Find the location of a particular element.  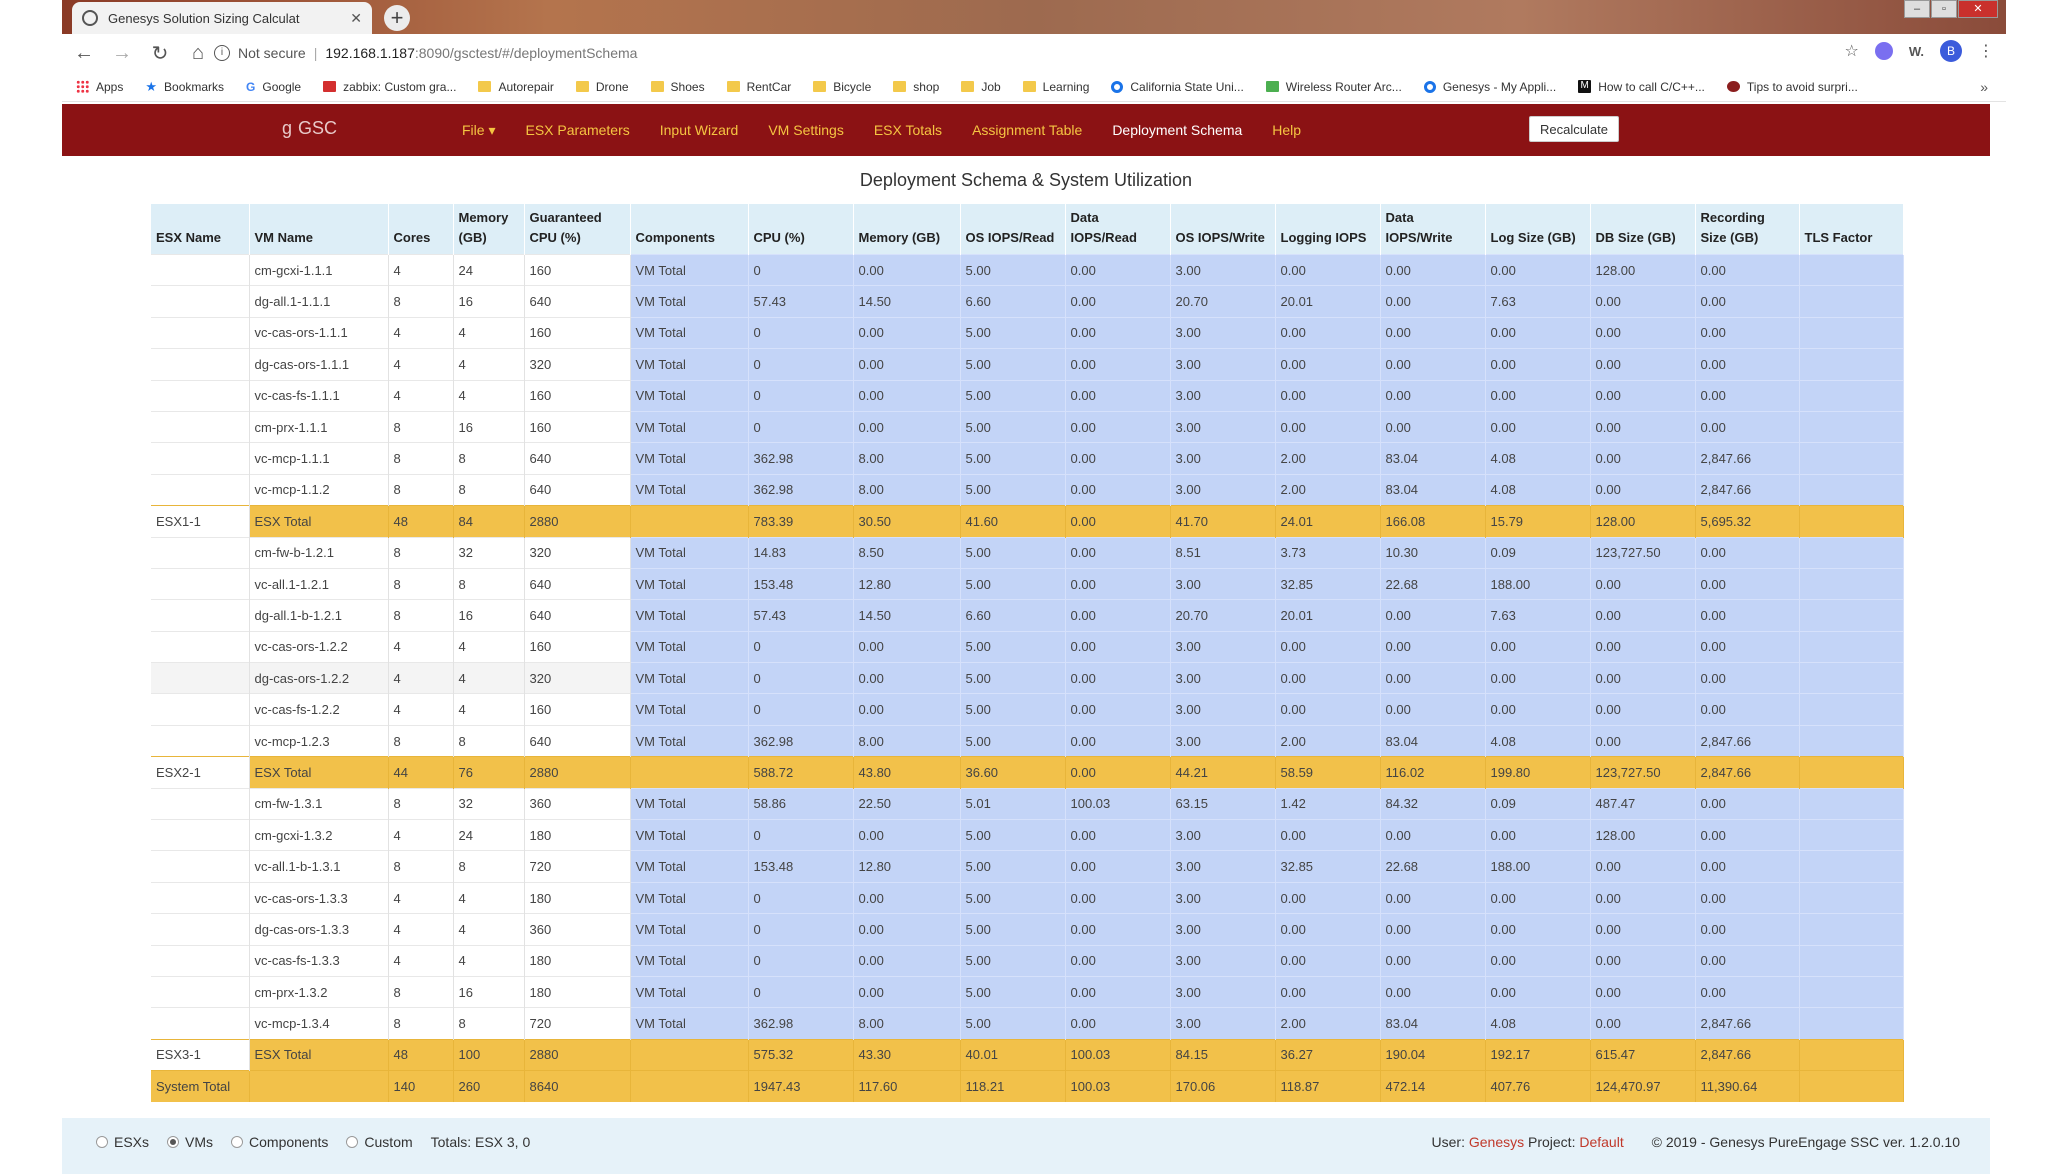

menu-item-help: Help is located at coordinates (1286, 130).